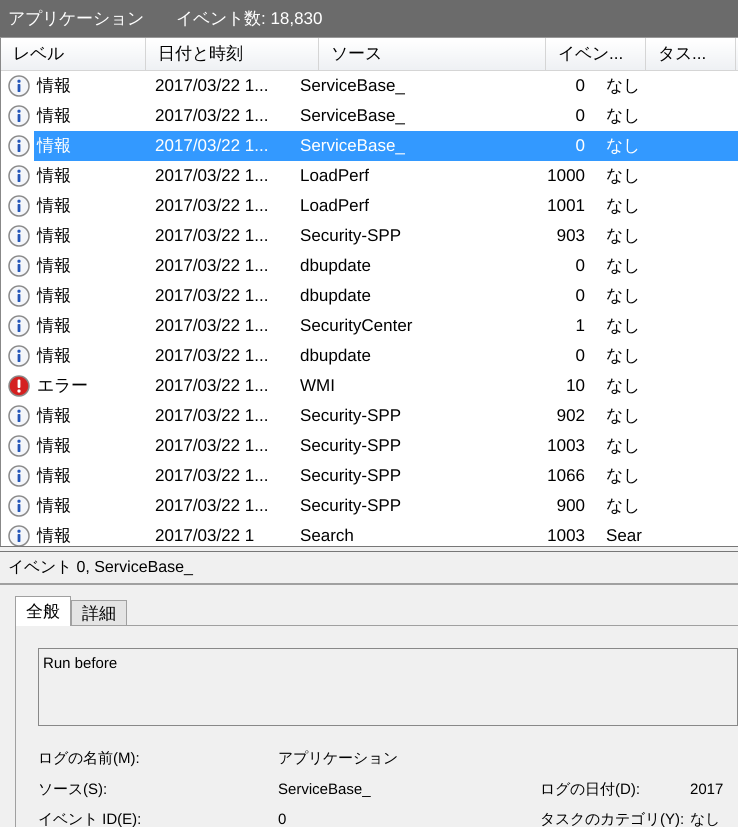  What do you see at coordinates (232, 54) in the screenshot?
I see `column-header: 日付と時刻` at bounding box center [232, 54].